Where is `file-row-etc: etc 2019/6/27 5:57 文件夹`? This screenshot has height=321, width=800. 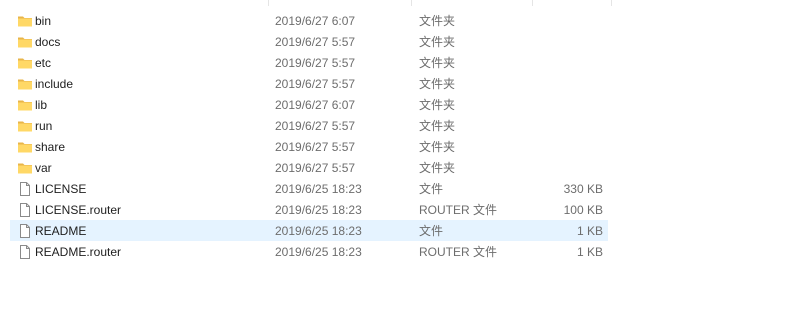
file-row-etc: etc 2019/6/27 5:57 文件夹 is located at coordinates (309, 62).